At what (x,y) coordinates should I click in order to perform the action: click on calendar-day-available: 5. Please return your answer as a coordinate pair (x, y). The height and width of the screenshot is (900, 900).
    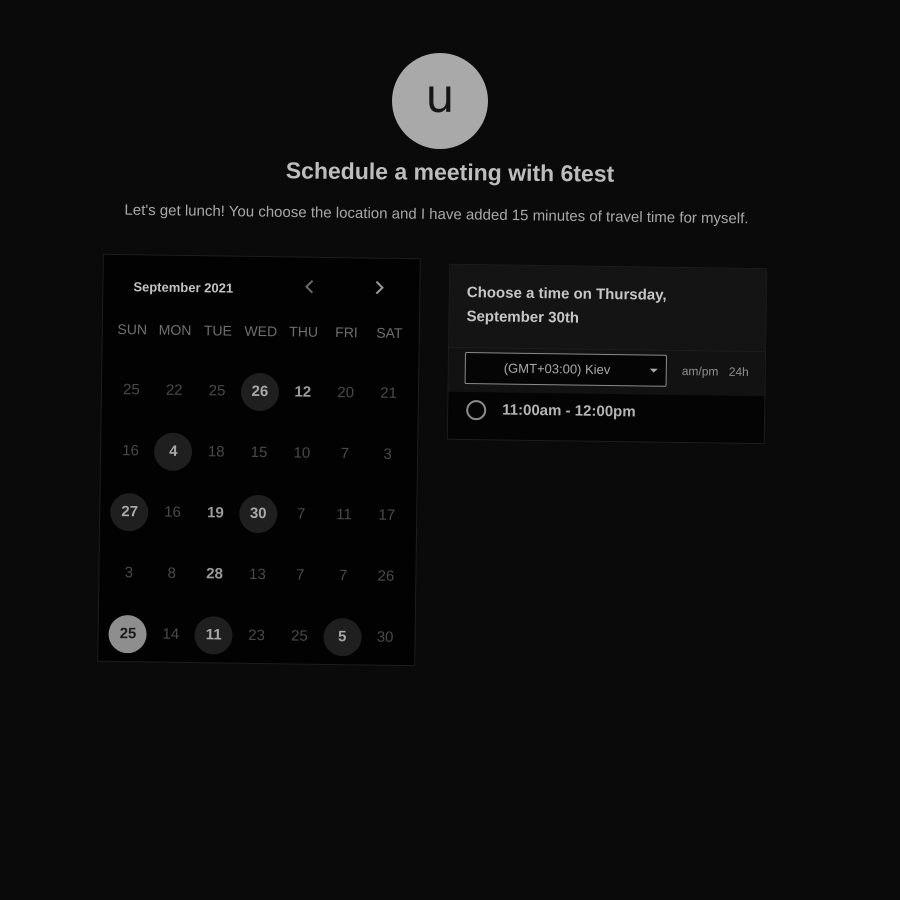
    Looking at the image, I should click on (342, 636).